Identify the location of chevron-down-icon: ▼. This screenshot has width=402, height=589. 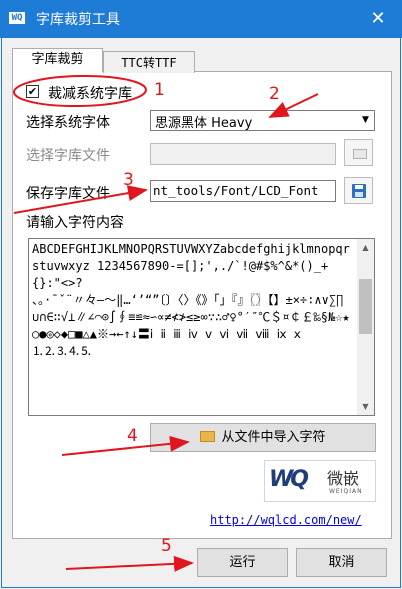
(365, 120).